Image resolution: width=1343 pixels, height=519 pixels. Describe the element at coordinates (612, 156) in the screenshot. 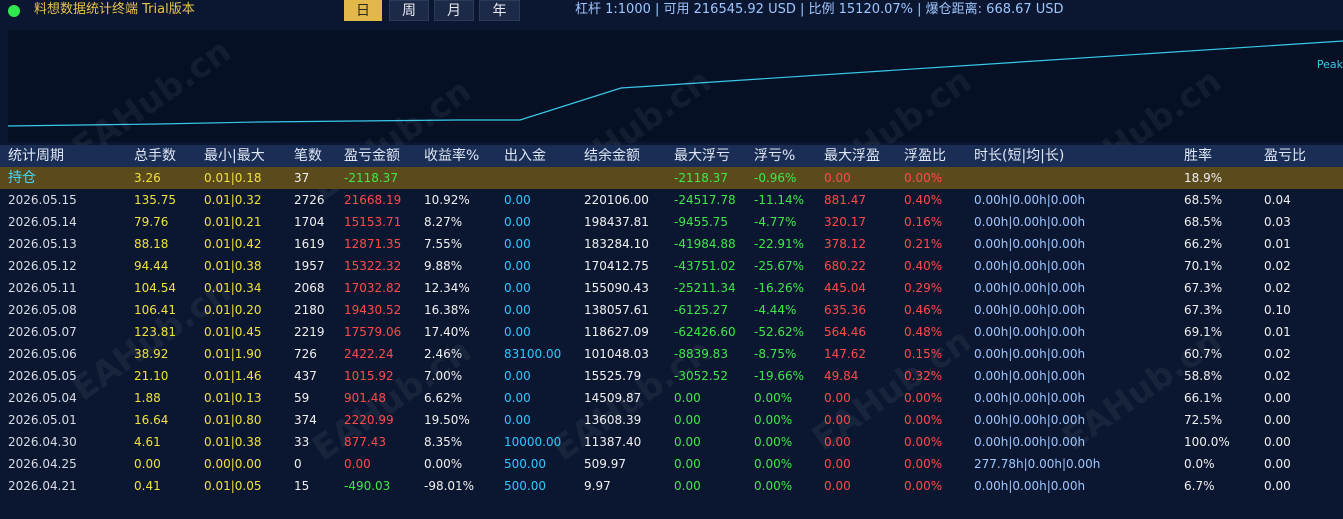

I see `col-header-balance: 结余金额` at that location.